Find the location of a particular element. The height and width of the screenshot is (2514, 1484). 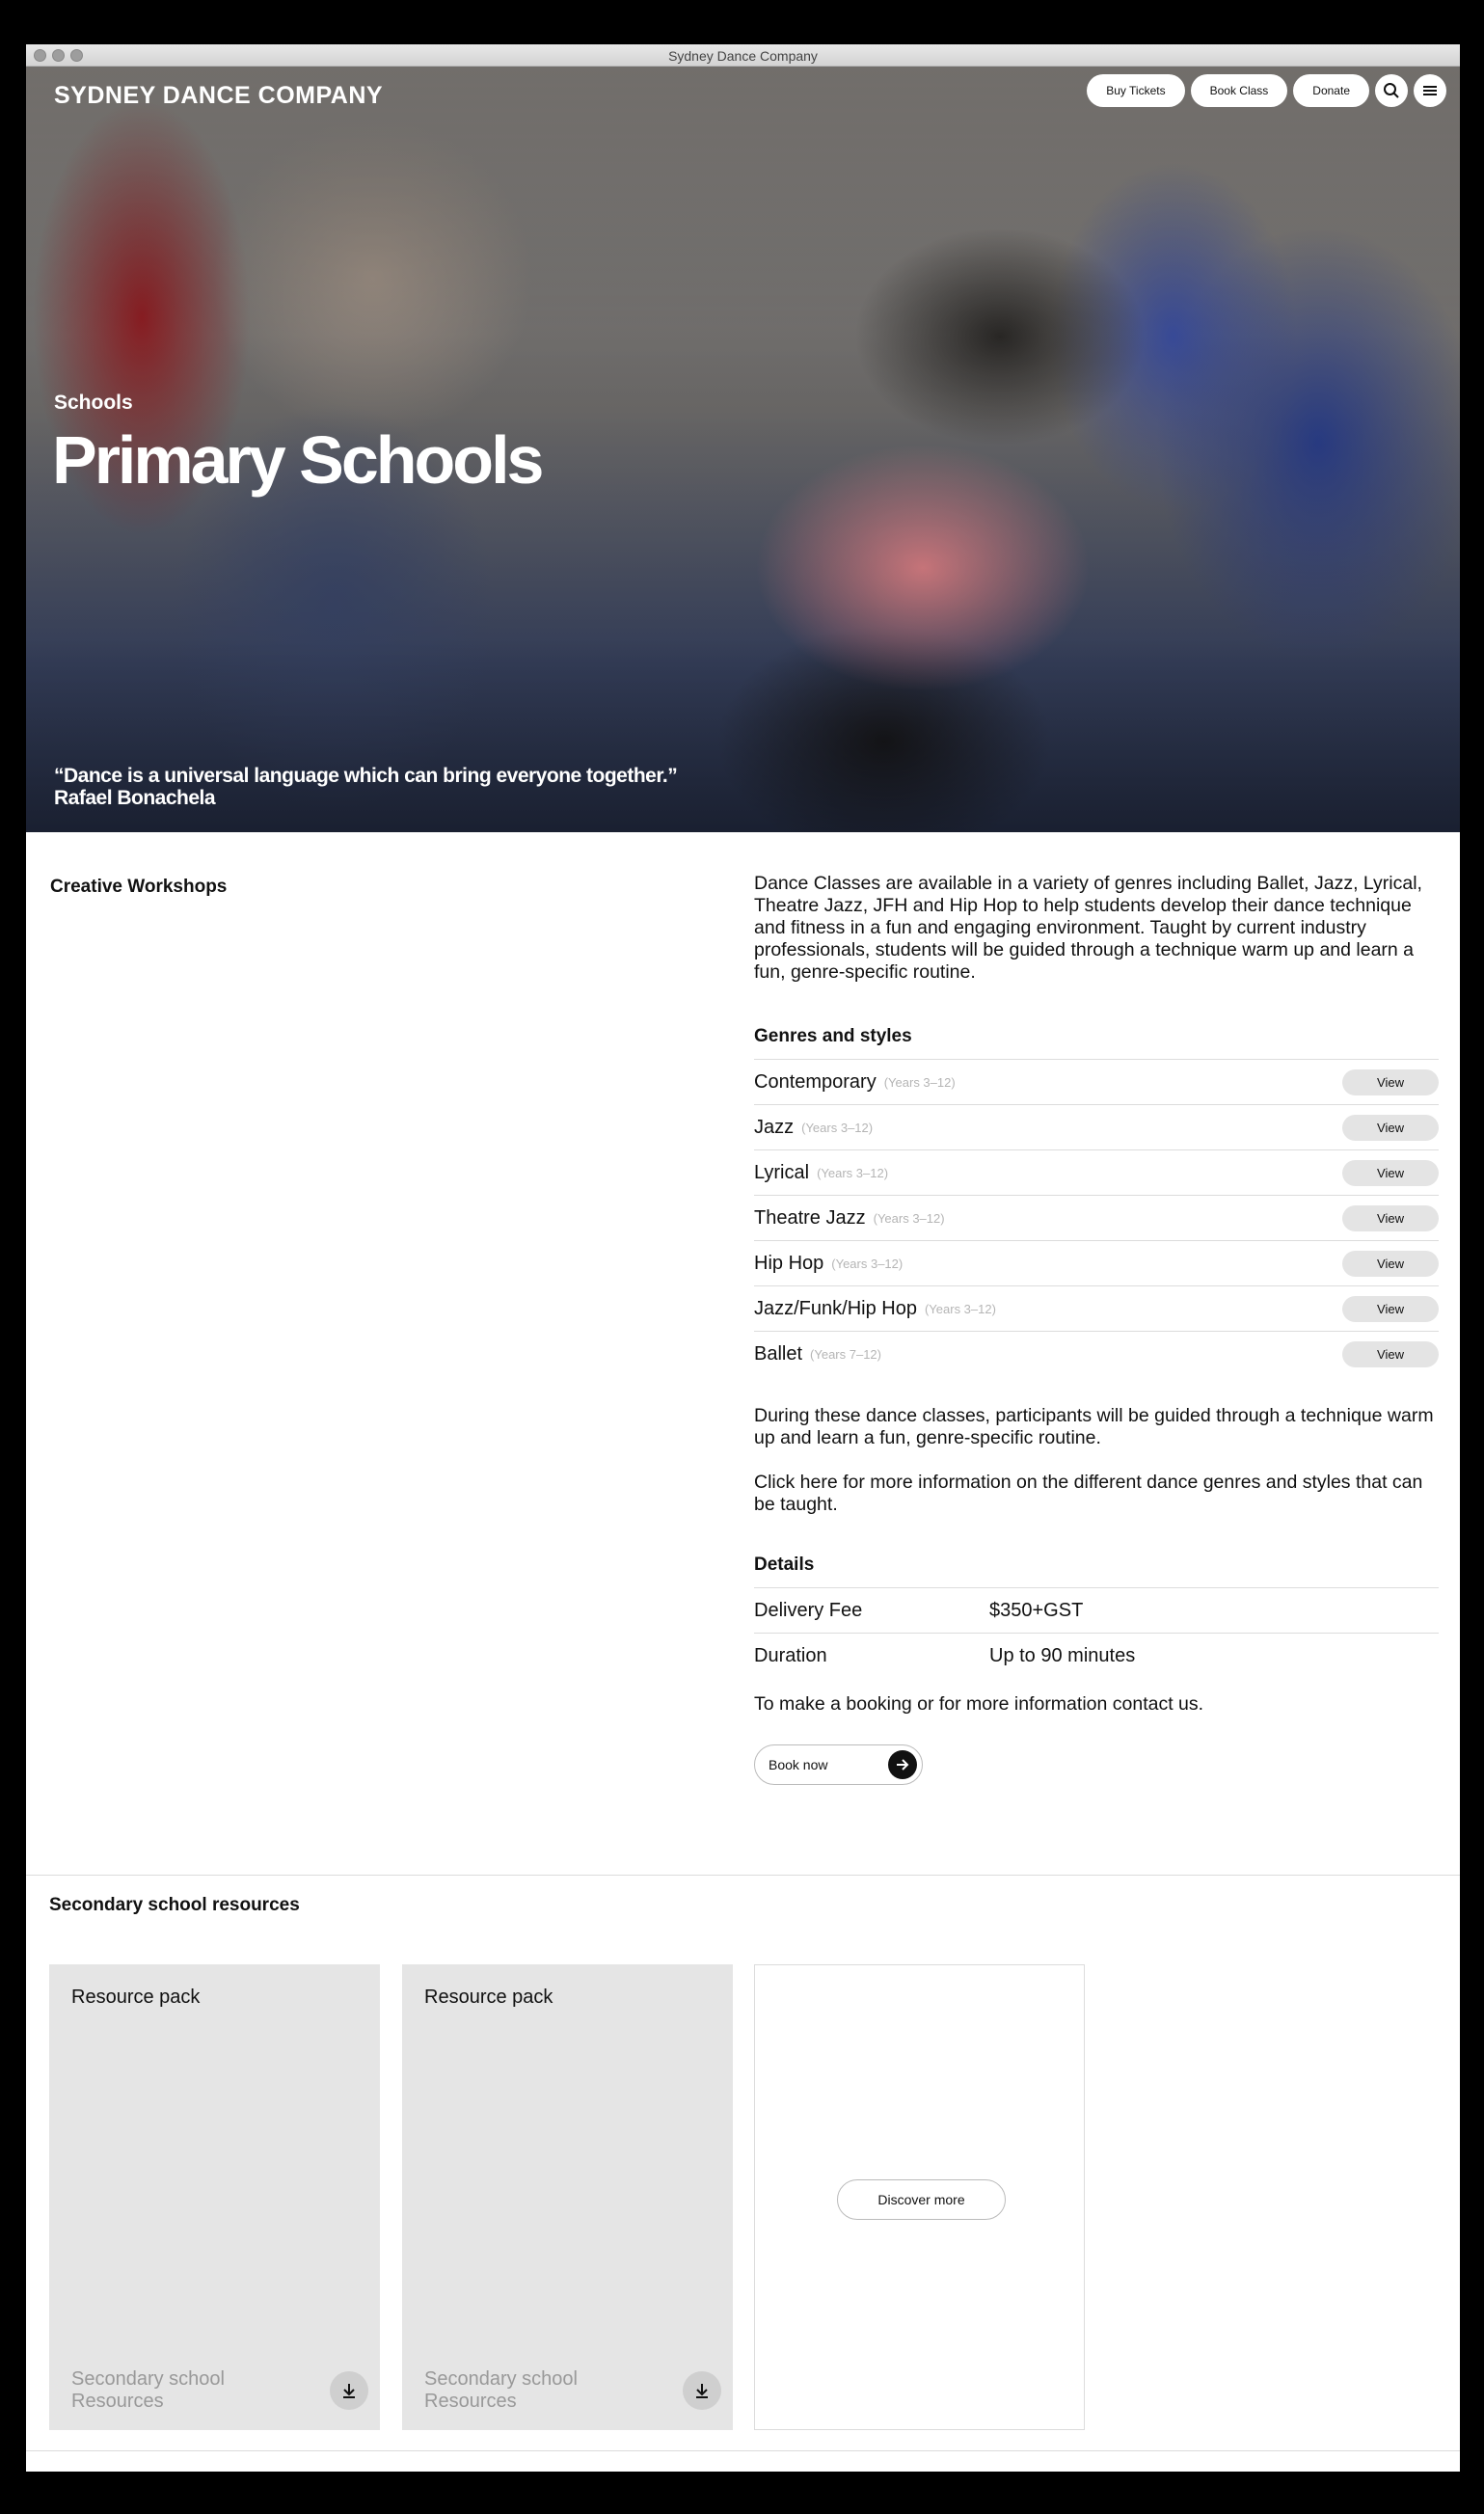

genre-row: Theatre Jazz (Years 3–12) View is located at coordinates (1096, 1217).